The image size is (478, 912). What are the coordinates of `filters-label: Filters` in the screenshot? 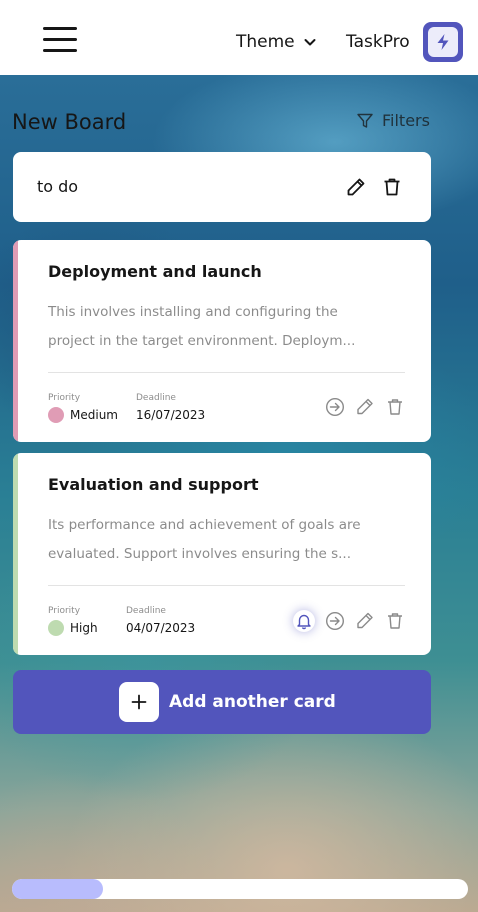 It's located at (406, 120).